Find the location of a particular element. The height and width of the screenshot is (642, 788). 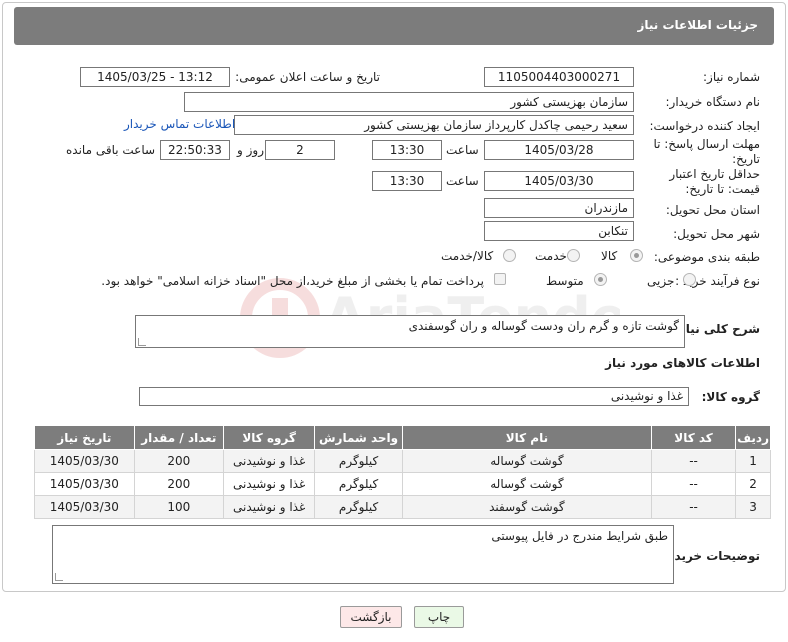

city-field: تنکابن is located at coordinates (559, 231).